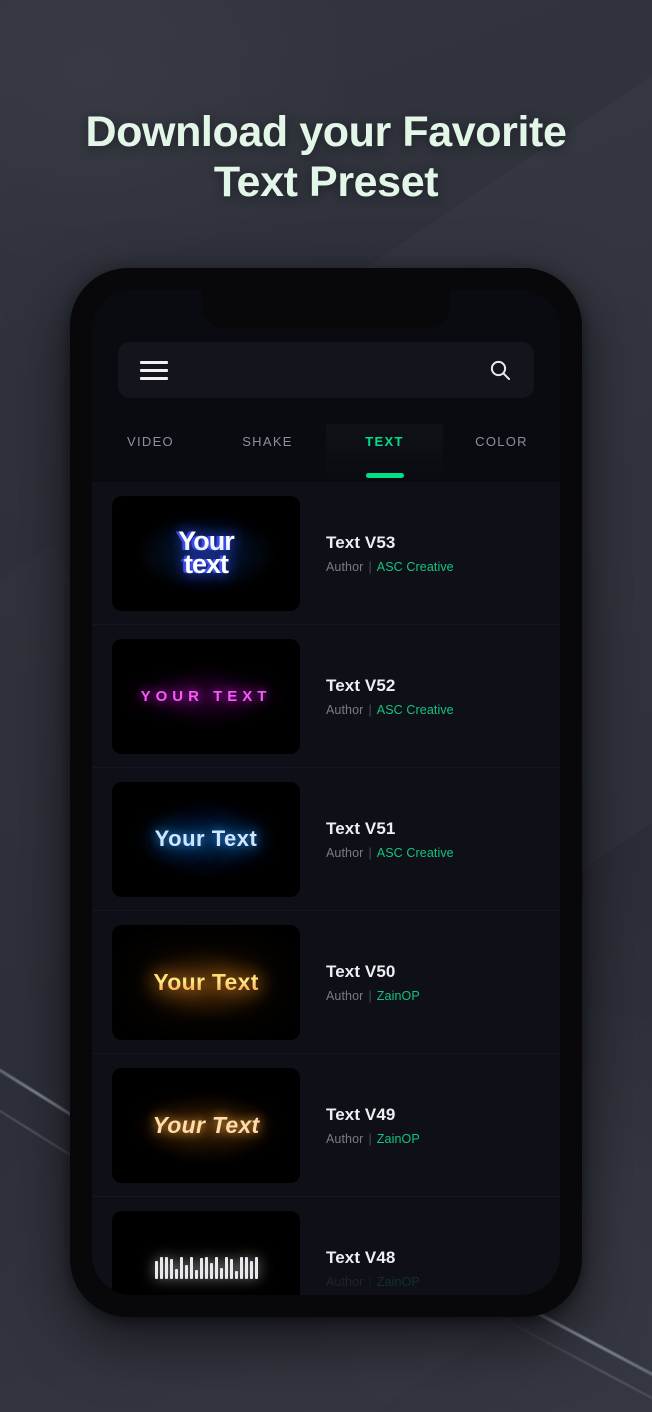 The image size is (652, 1412). I want to click on list-item: Your Text Text V51 Author | ASC Creative, so click(326, 839).